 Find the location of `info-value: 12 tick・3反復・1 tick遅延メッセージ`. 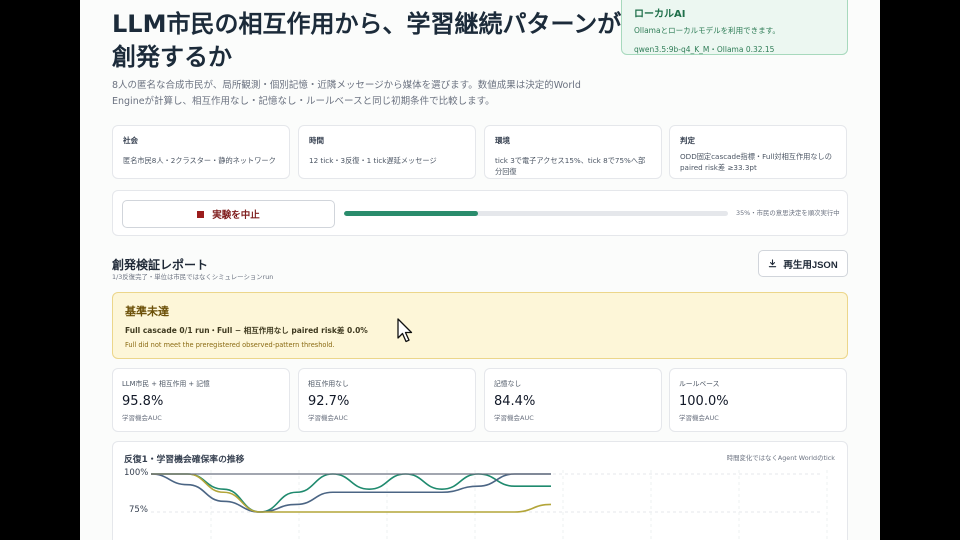

info-value: 12 tick・3反復・1 tick遅延メッセージ is located at coordinates (373, 160).